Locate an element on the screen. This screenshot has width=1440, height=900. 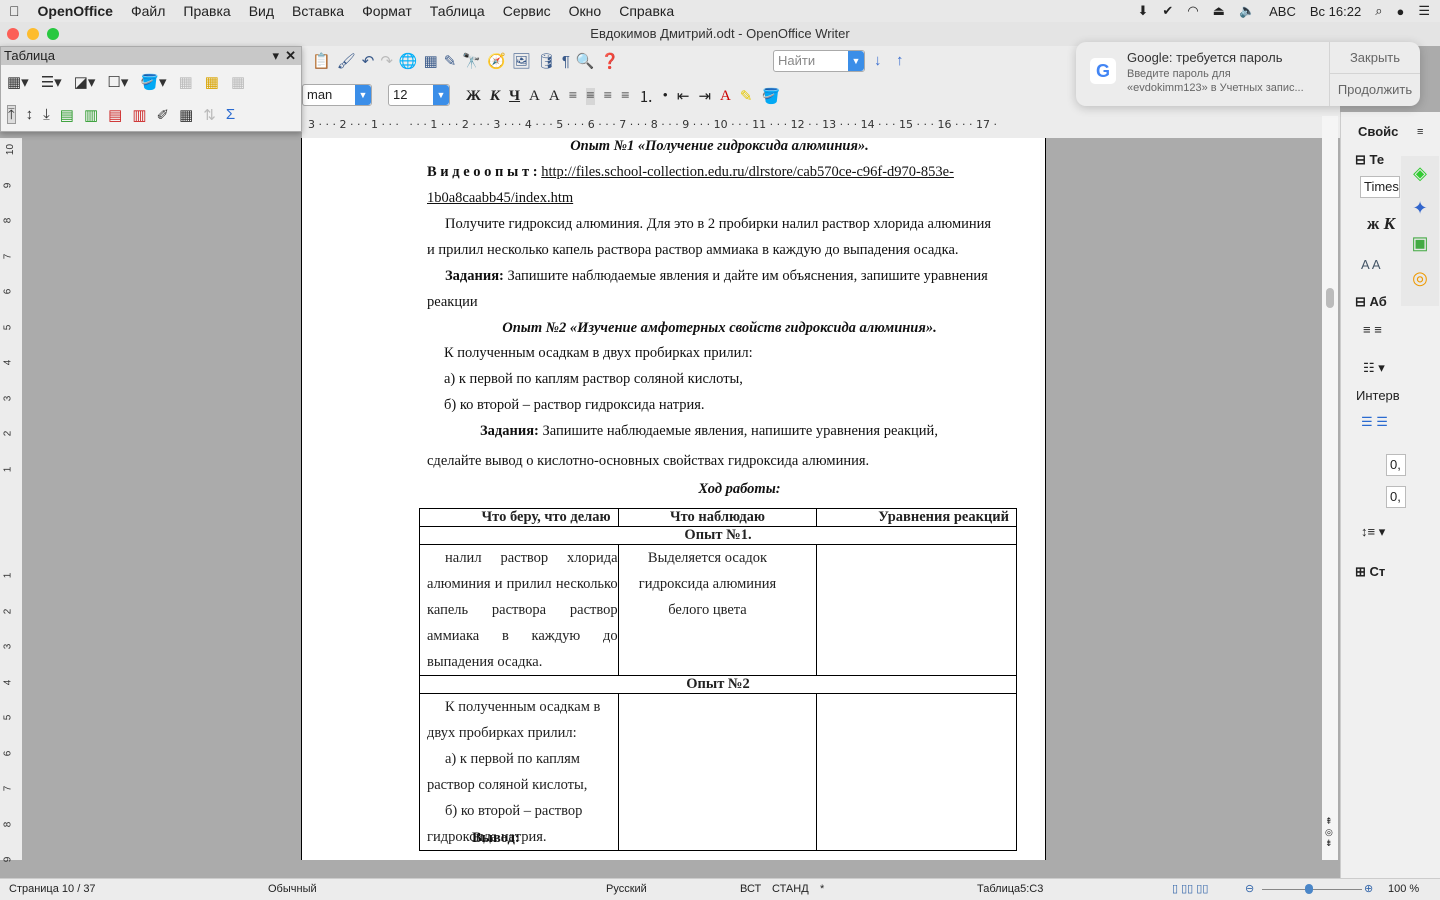
menu-format: Формат is located at coordinates (387, 11).